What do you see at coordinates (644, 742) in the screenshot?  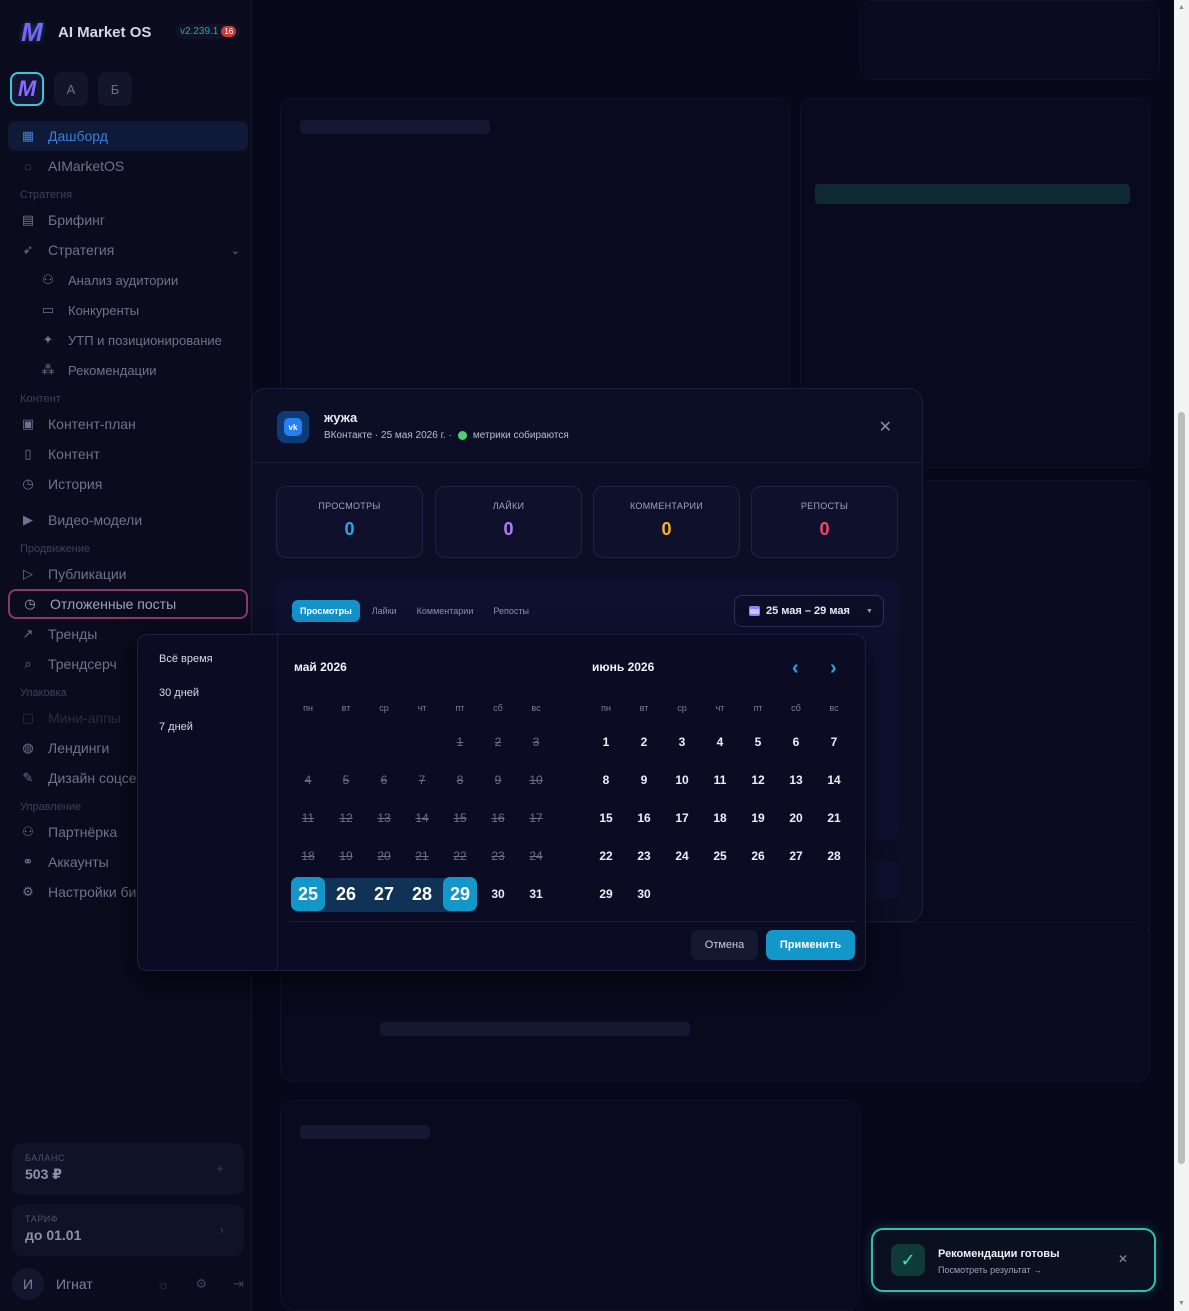 I see `calendar-day: 2` at bounding box center [644, 742].